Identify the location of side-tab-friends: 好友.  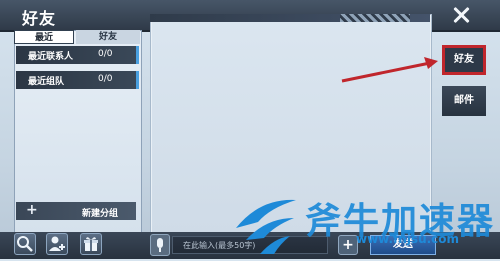
(464, 60).